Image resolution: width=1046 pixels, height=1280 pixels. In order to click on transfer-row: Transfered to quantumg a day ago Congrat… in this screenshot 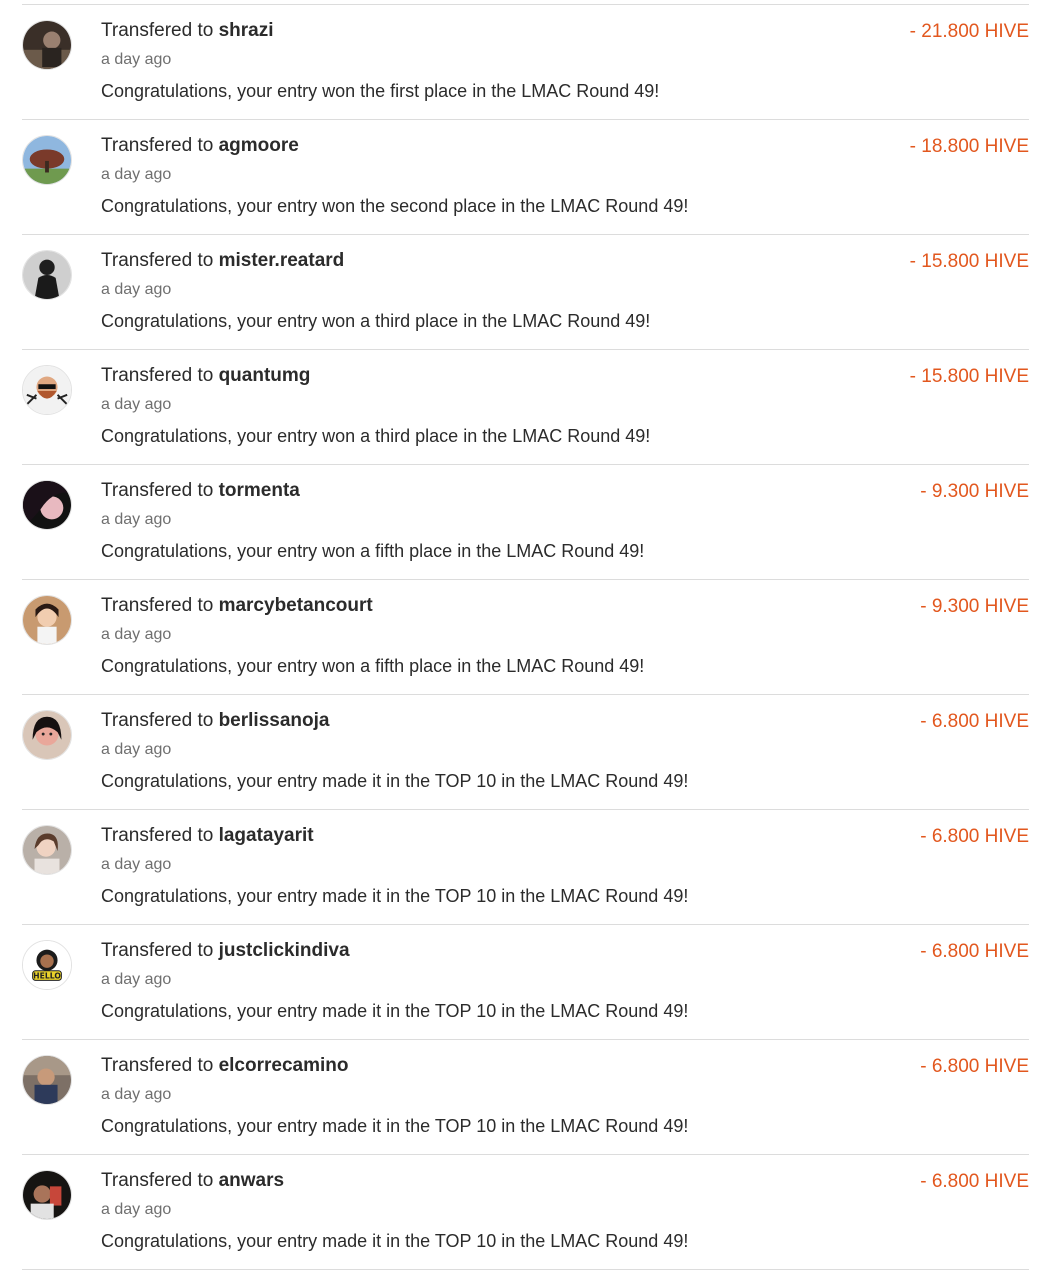, I will do `click(525, 407)`.